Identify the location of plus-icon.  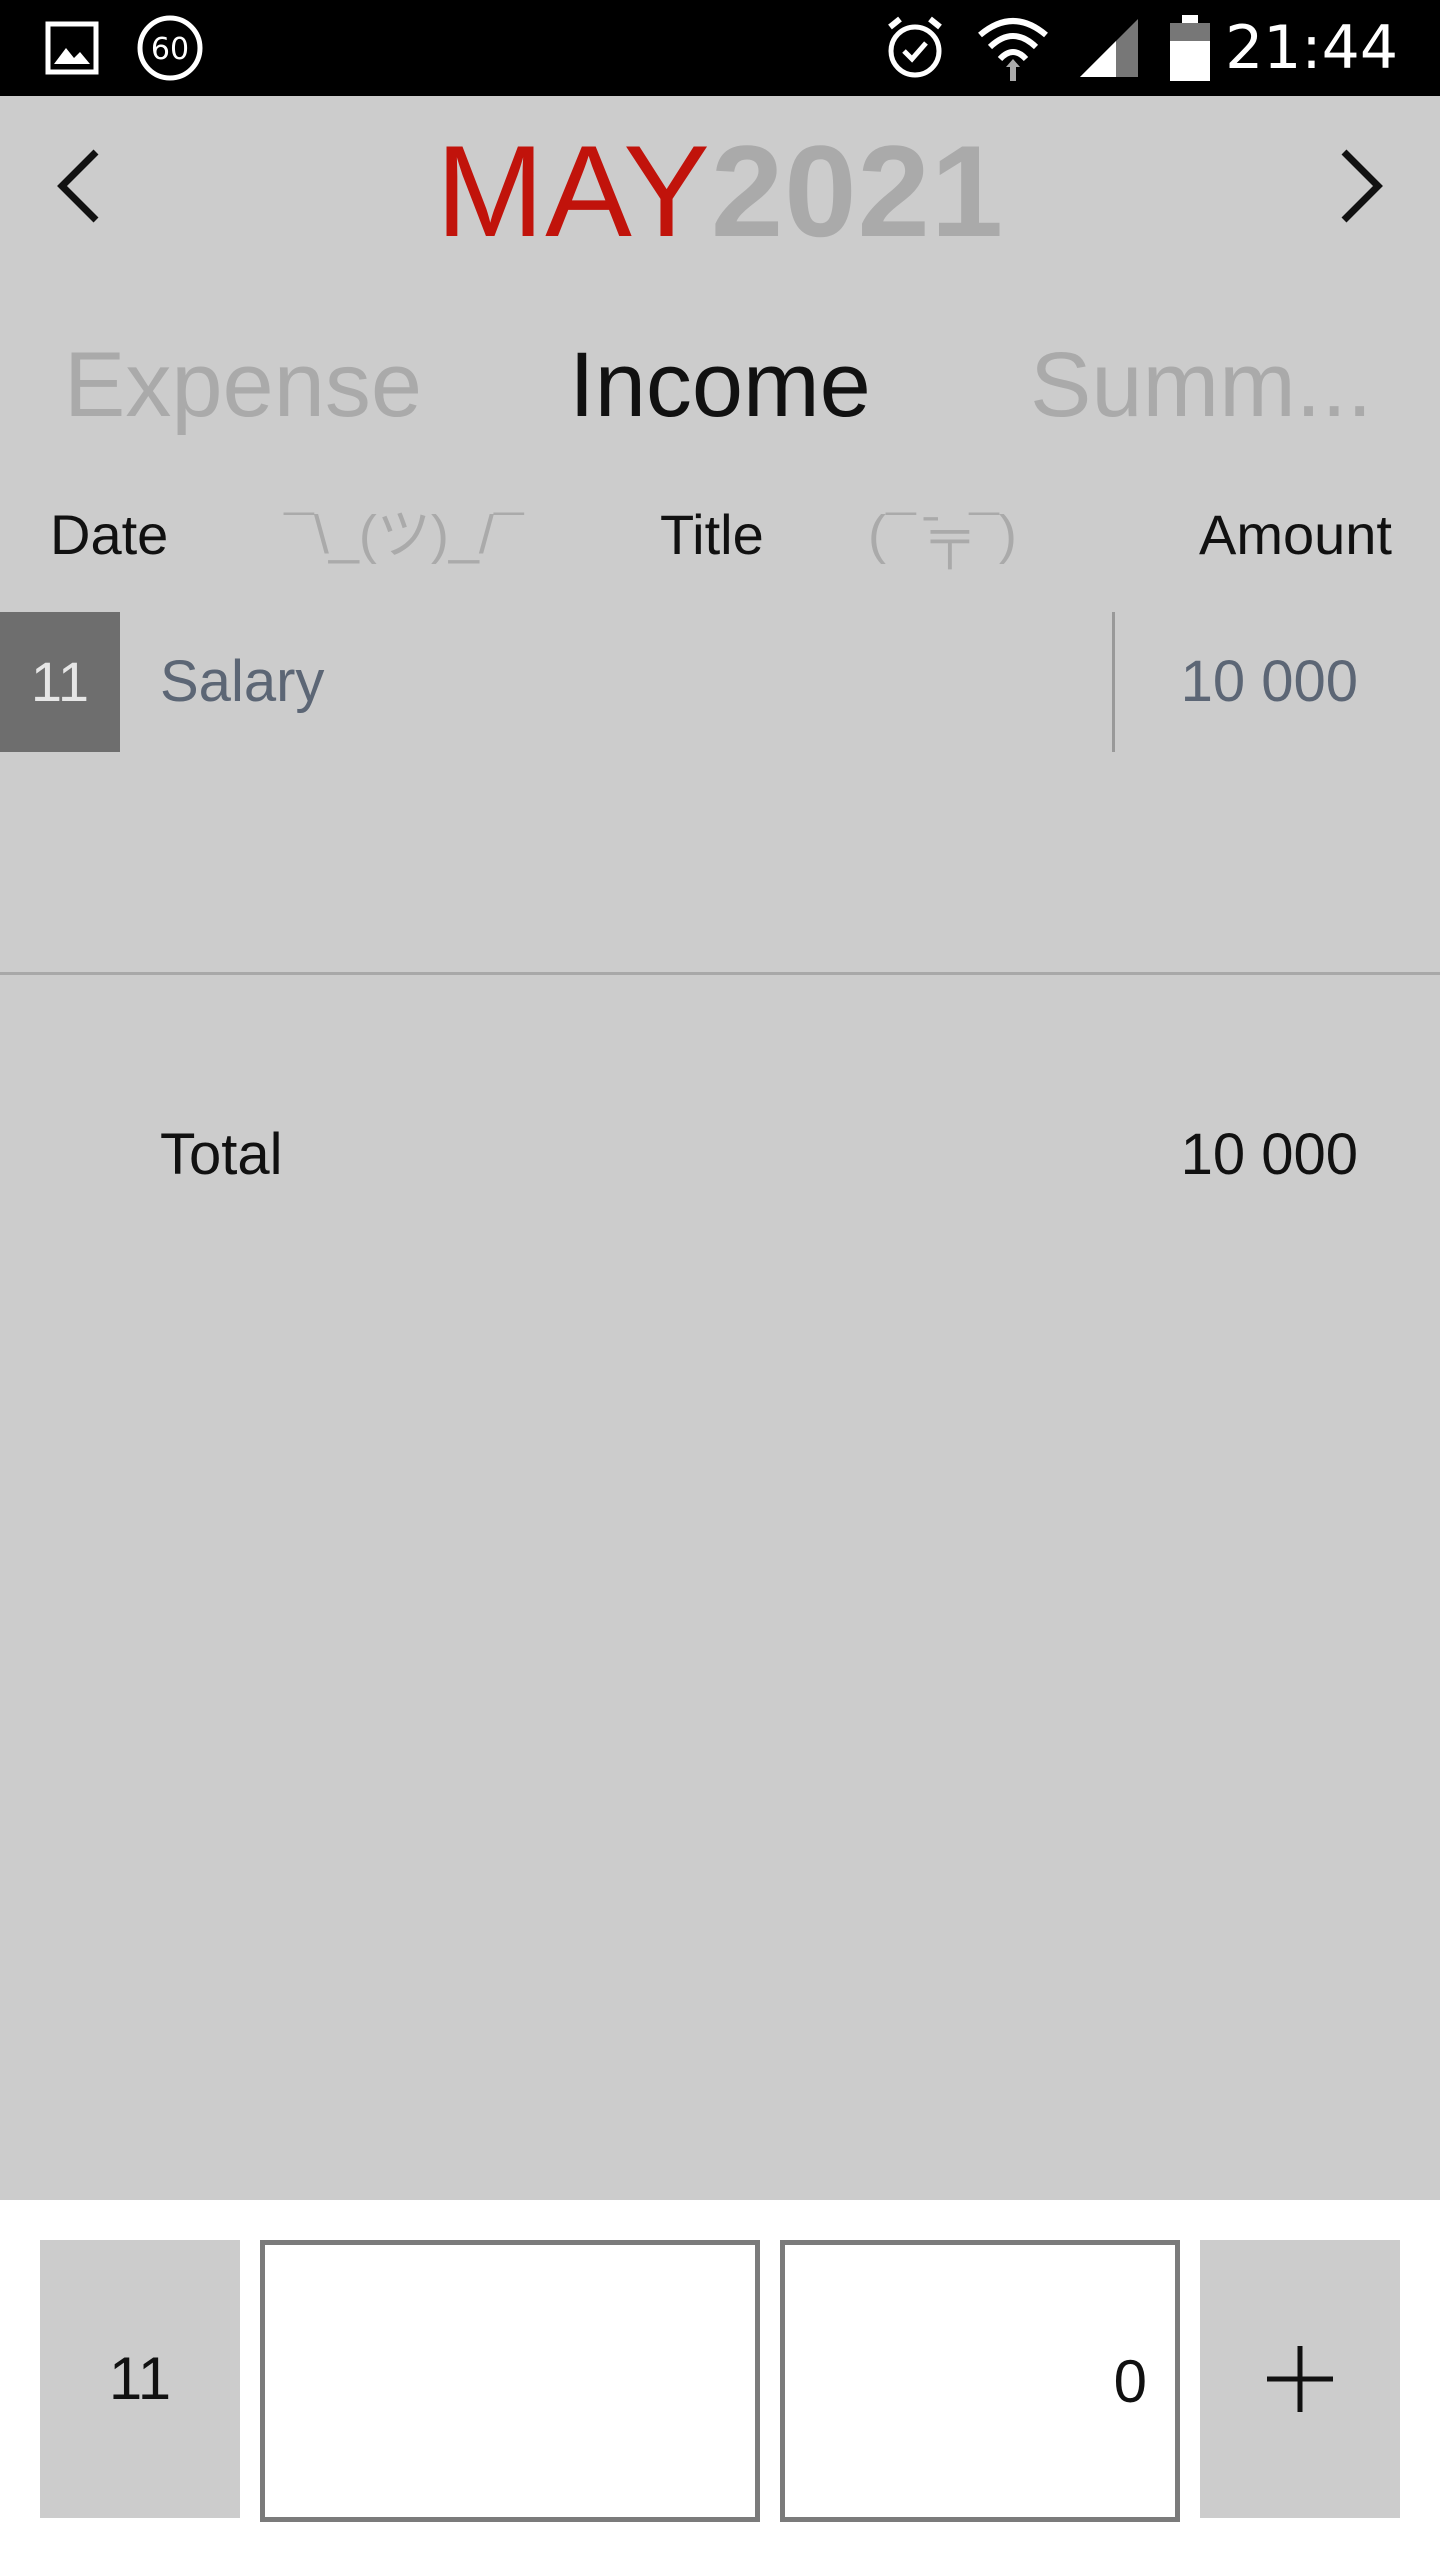
(1300, 2379).